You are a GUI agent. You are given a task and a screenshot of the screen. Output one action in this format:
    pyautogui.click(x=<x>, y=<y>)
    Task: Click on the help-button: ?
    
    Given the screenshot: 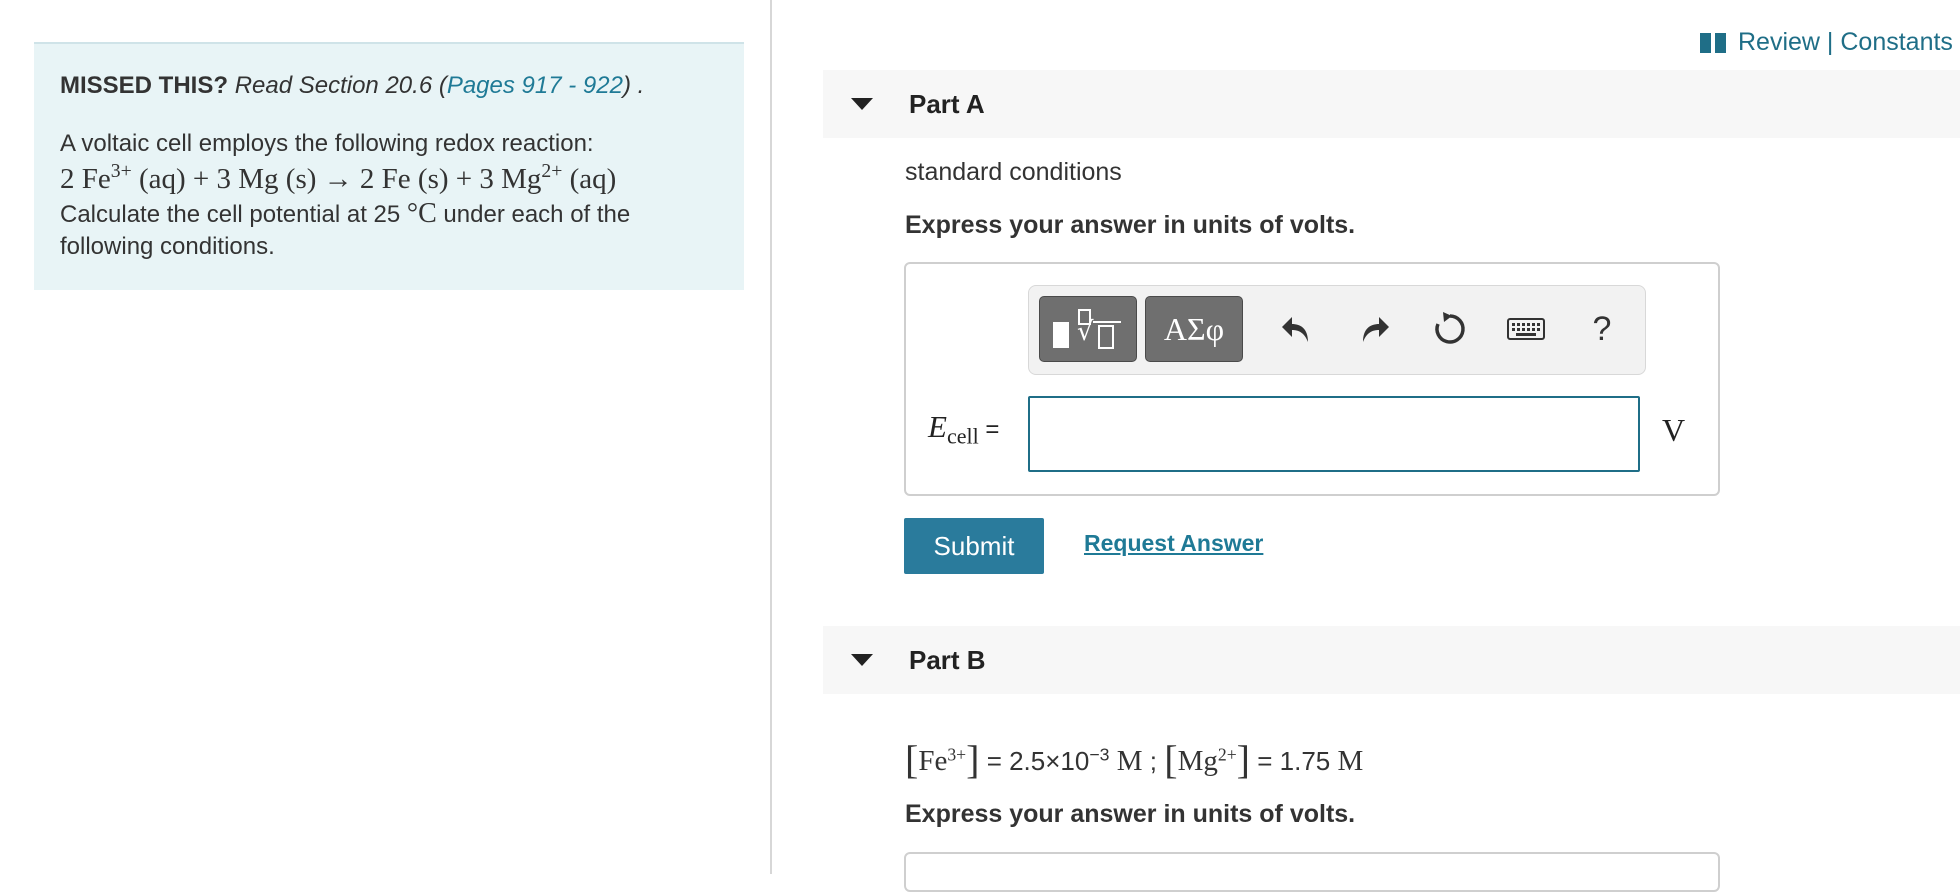 What is the action you would take?
    pyautogui.click(x=1602, y=329)
    